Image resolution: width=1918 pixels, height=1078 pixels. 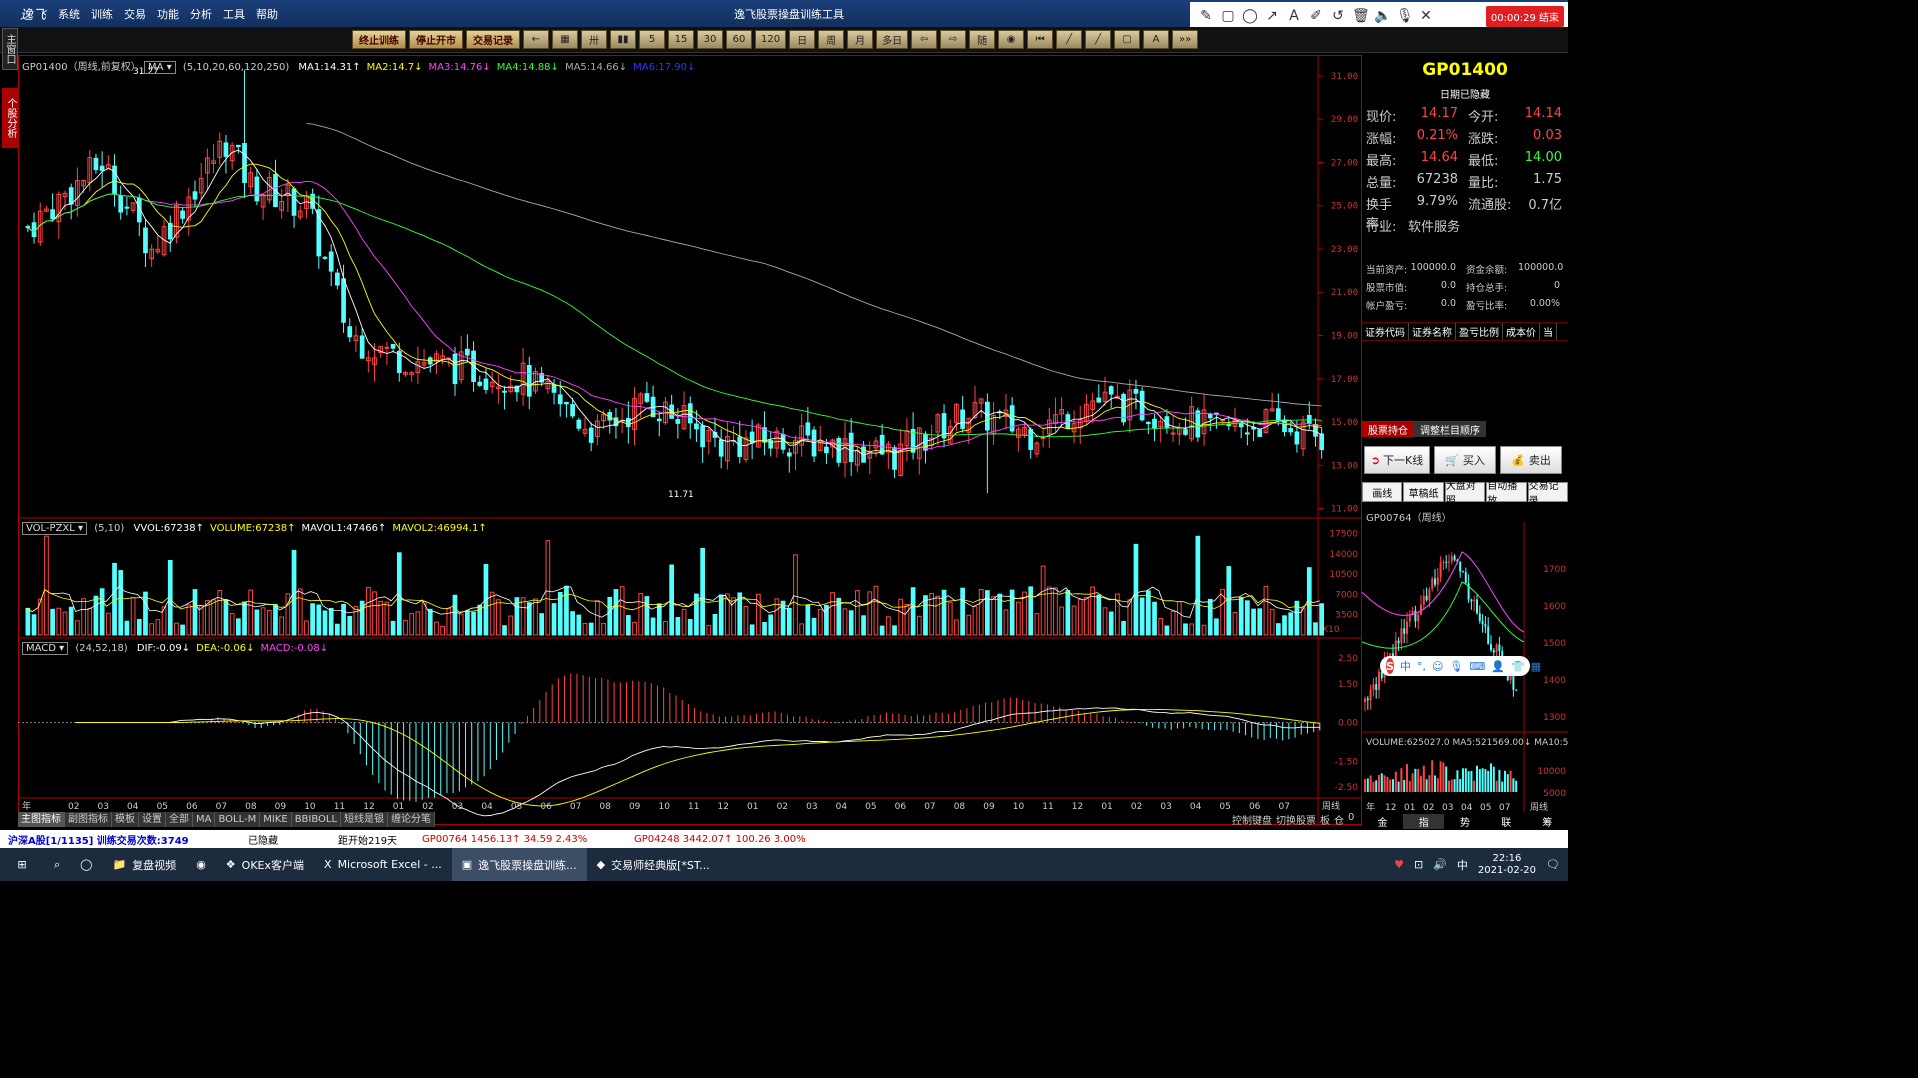 What do you see at coordinates (57, 864) in the screenshot?
I see `search-icon: ⌕` at bounding box center [57, 864].